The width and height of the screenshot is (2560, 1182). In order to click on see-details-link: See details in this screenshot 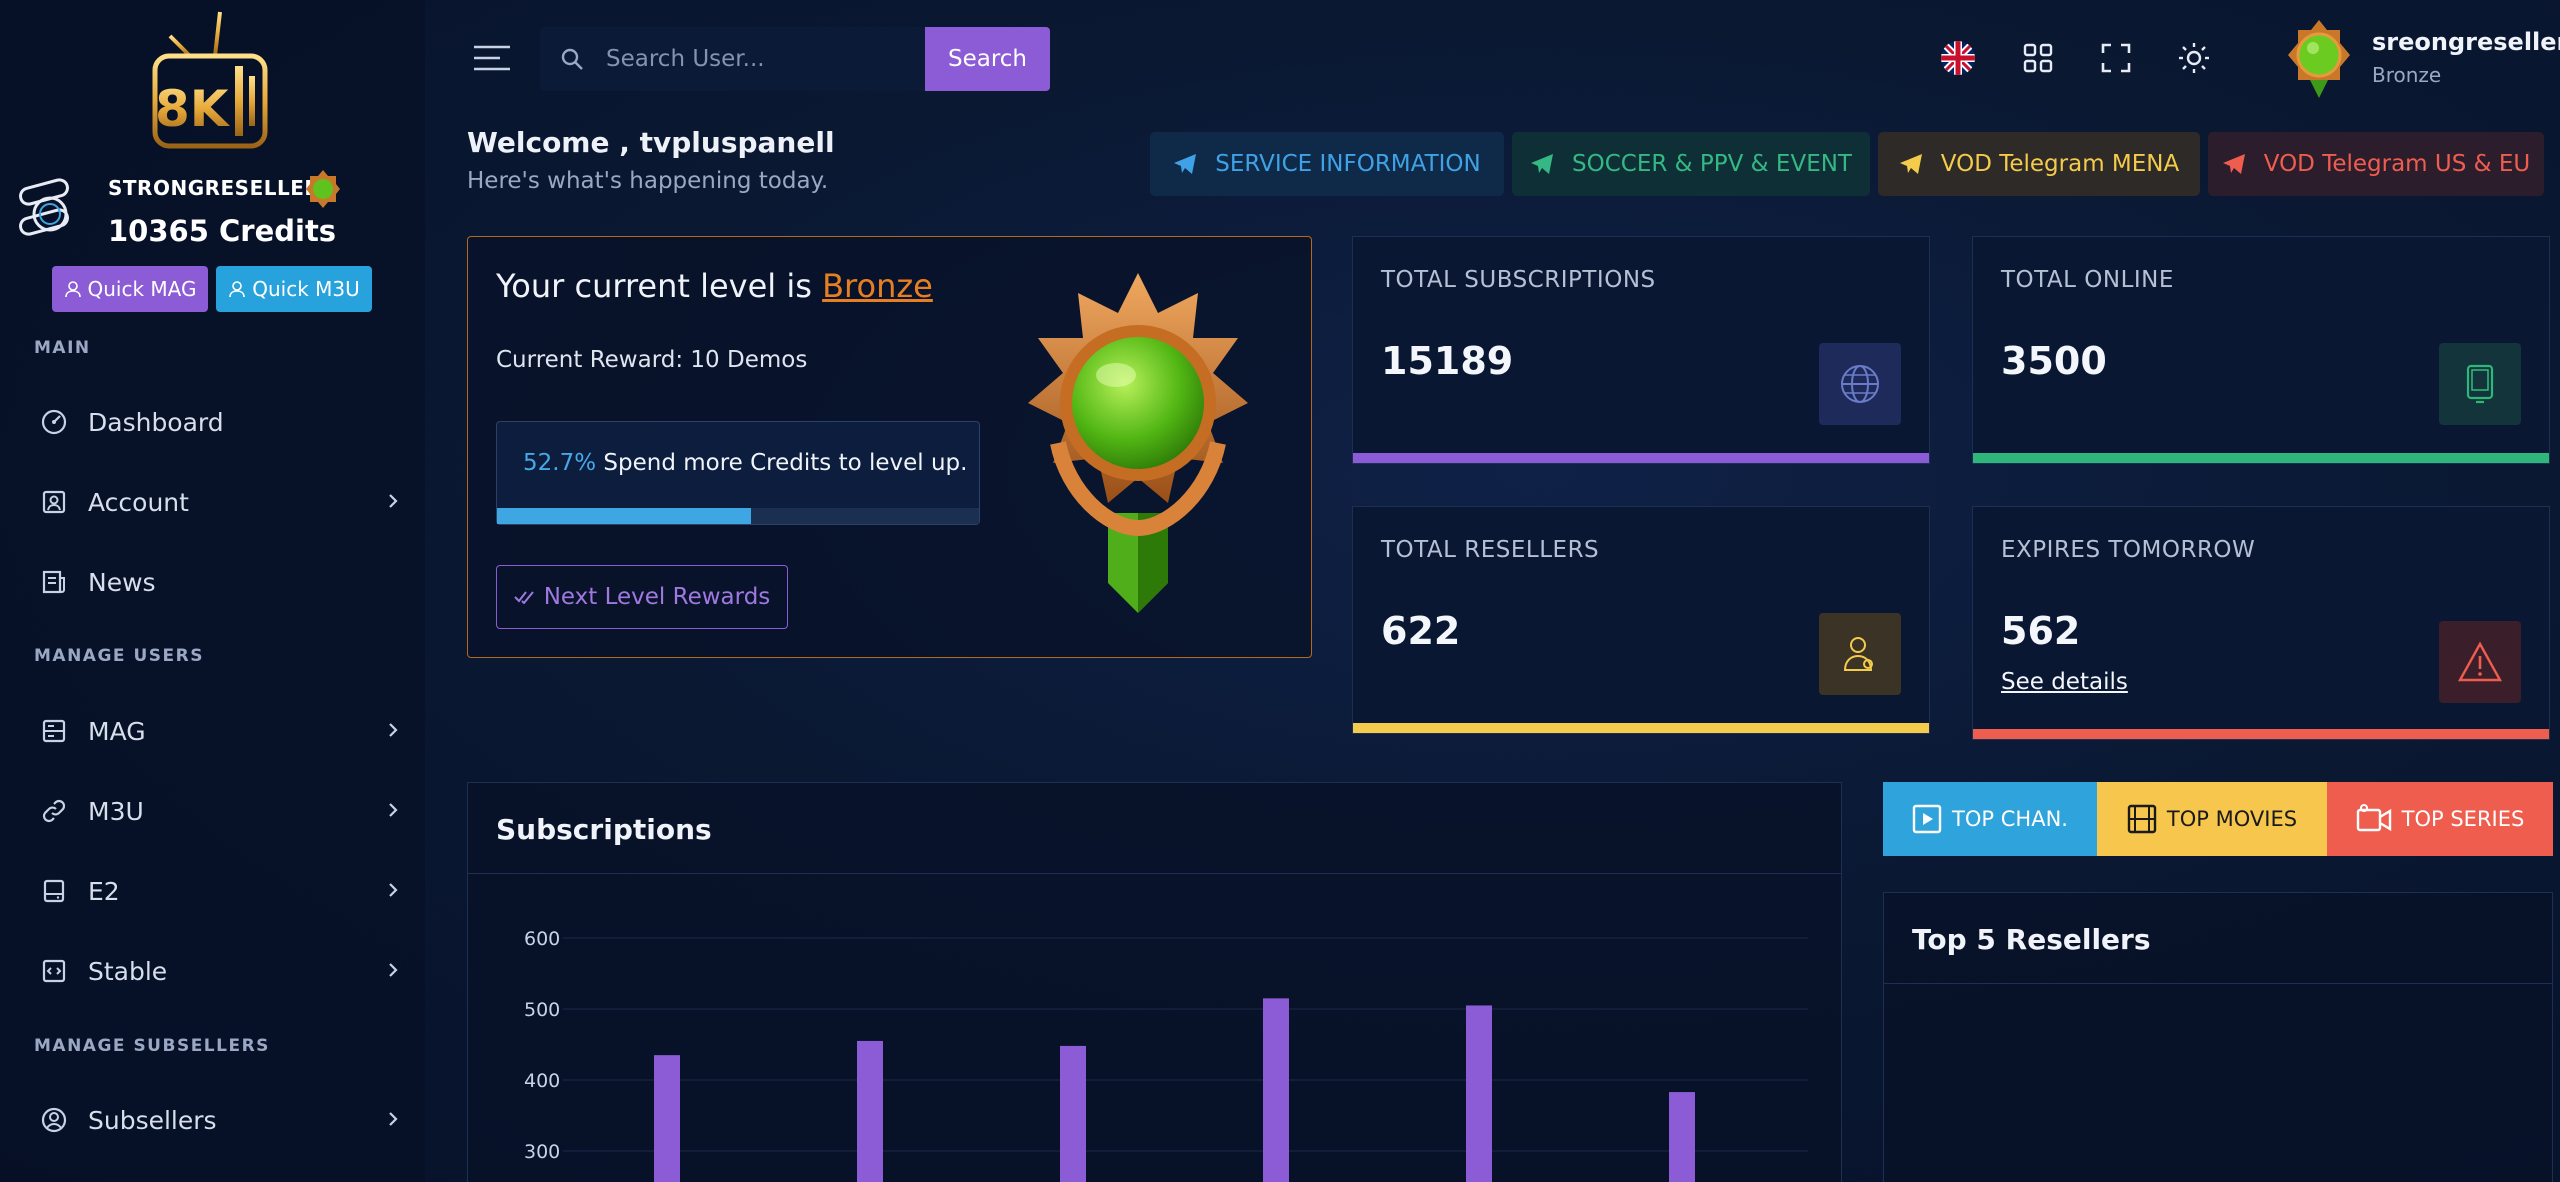, I will do `click(2064, 682)`.